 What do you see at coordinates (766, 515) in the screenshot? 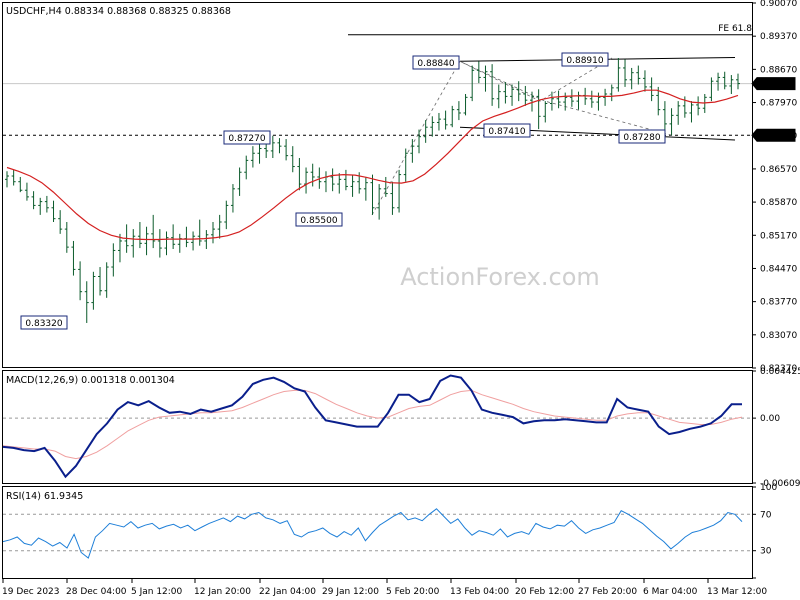
I see `rsi-y-tick-label: 70` at bounding box center [766, 515].